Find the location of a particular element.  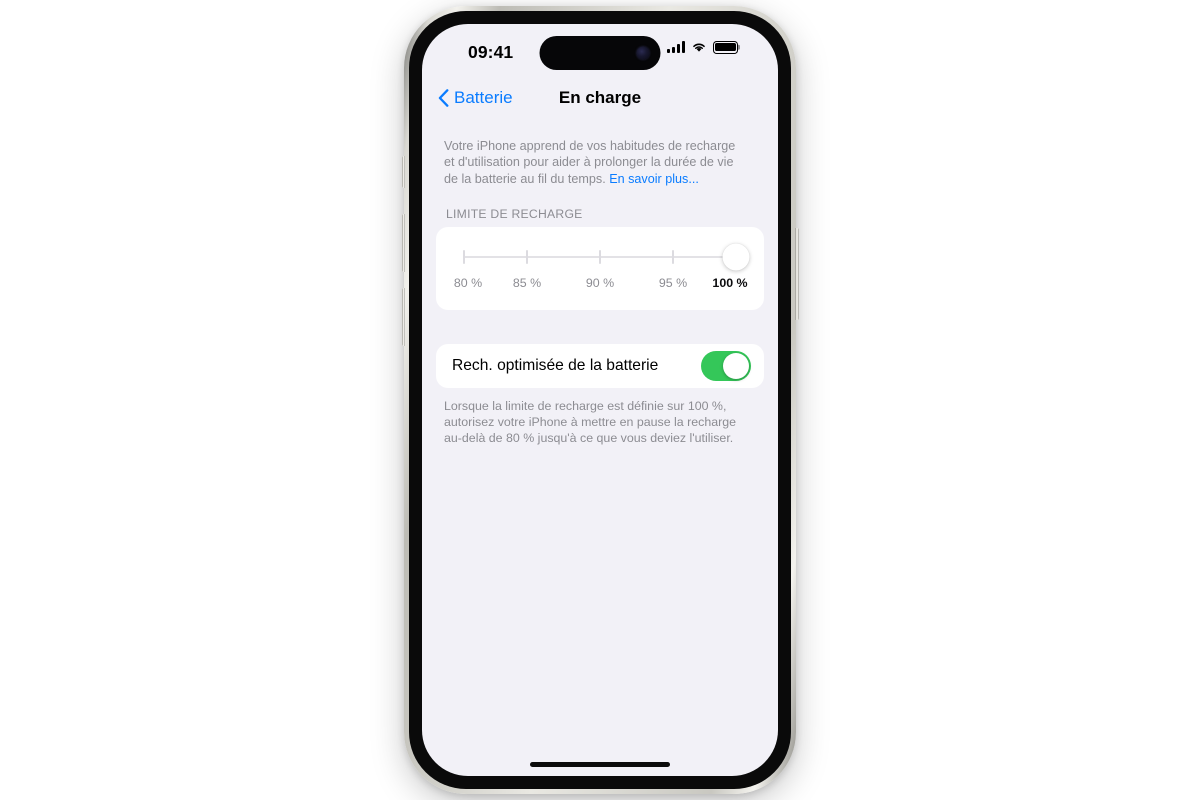

power-button is located at coordinates (797, 274).